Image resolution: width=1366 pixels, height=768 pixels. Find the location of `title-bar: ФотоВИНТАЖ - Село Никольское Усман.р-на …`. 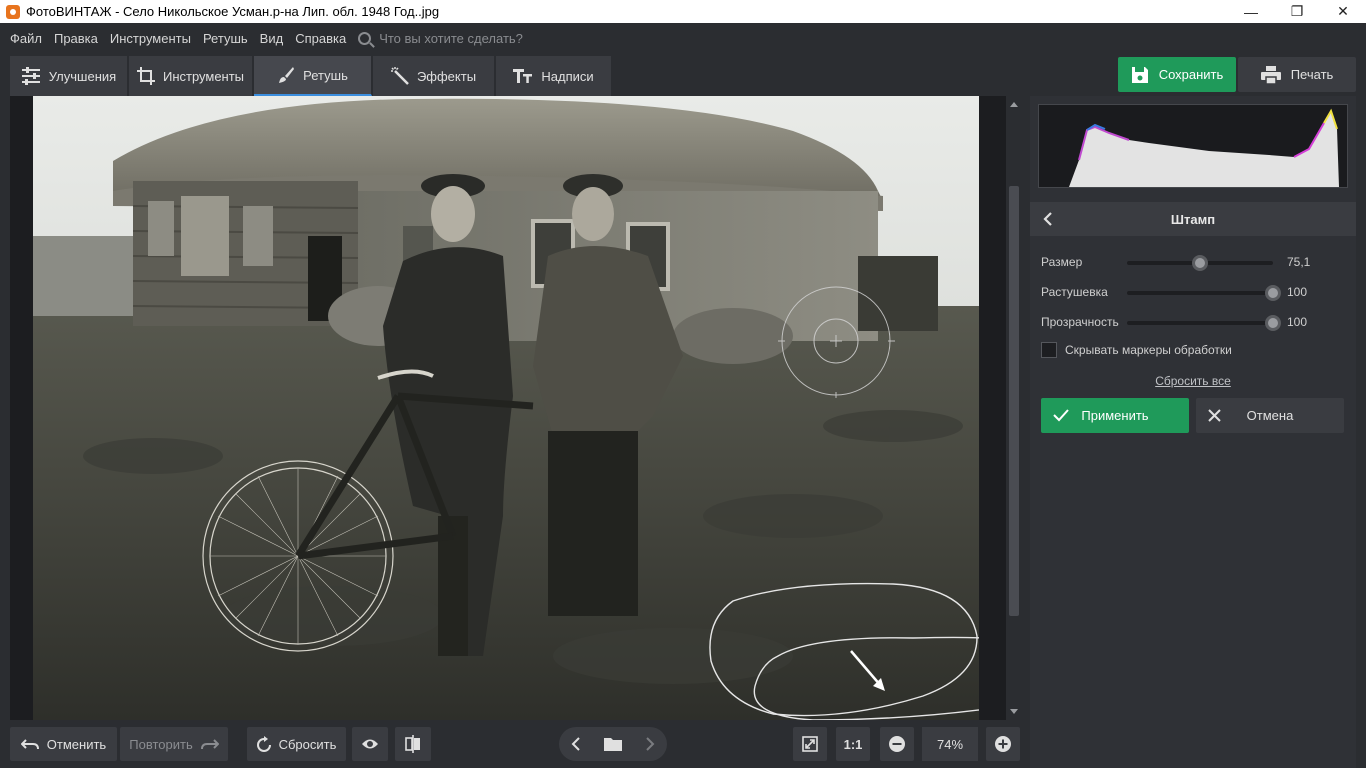

title-bar: ФотоВИНТАЖ - Село Никольское Усман.р-на … is located at coordinates (683, 11).